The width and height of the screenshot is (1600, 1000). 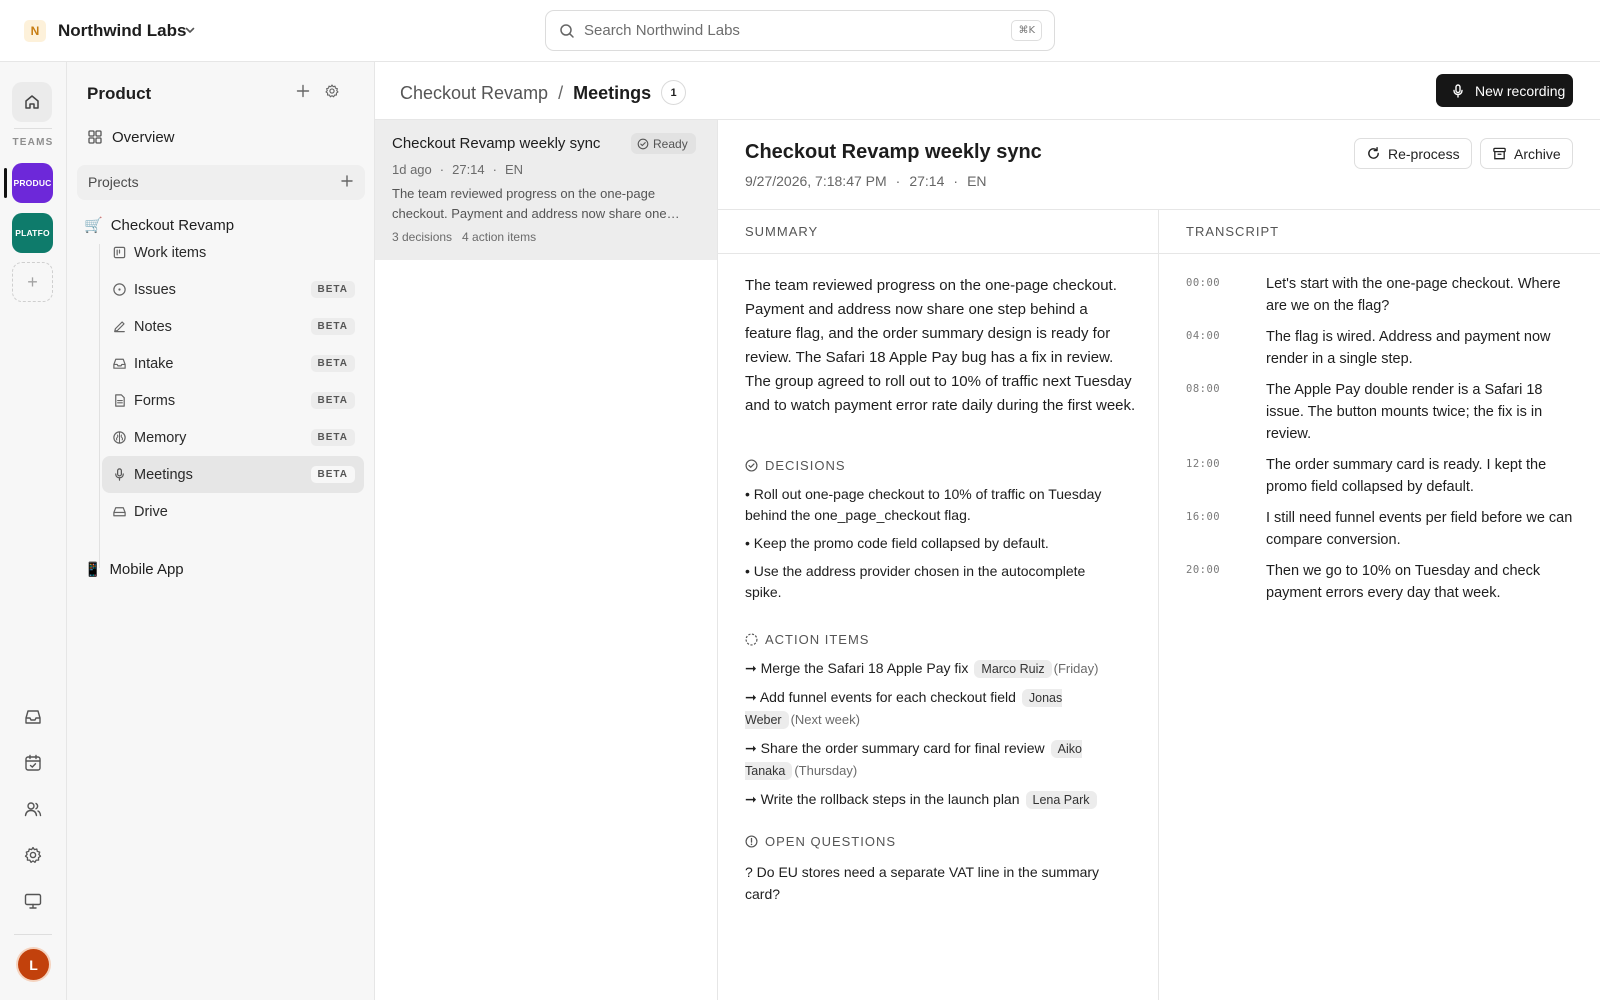 I want to click on sidebar-item-drive: Drive, so click(x=233, y=511).